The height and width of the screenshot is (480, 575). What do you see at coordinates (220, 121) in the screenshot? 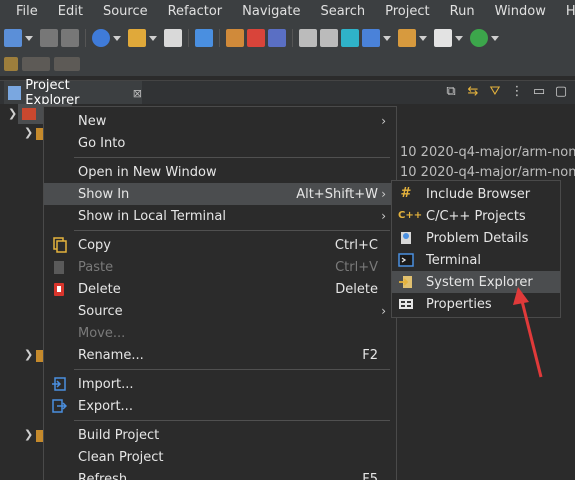
I see `menu-item-new: New ›` at bounding box center [220, 121].